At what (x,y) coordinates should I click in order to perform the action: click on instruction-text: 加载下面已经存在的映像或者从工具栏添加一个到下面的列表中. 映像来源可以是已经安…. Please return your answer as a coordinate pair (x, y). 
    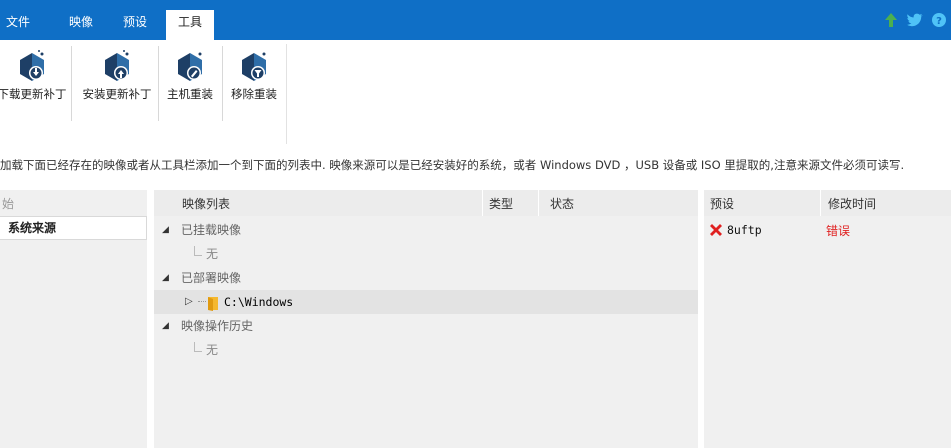
    Looking at the image, I should click on (452, 165).